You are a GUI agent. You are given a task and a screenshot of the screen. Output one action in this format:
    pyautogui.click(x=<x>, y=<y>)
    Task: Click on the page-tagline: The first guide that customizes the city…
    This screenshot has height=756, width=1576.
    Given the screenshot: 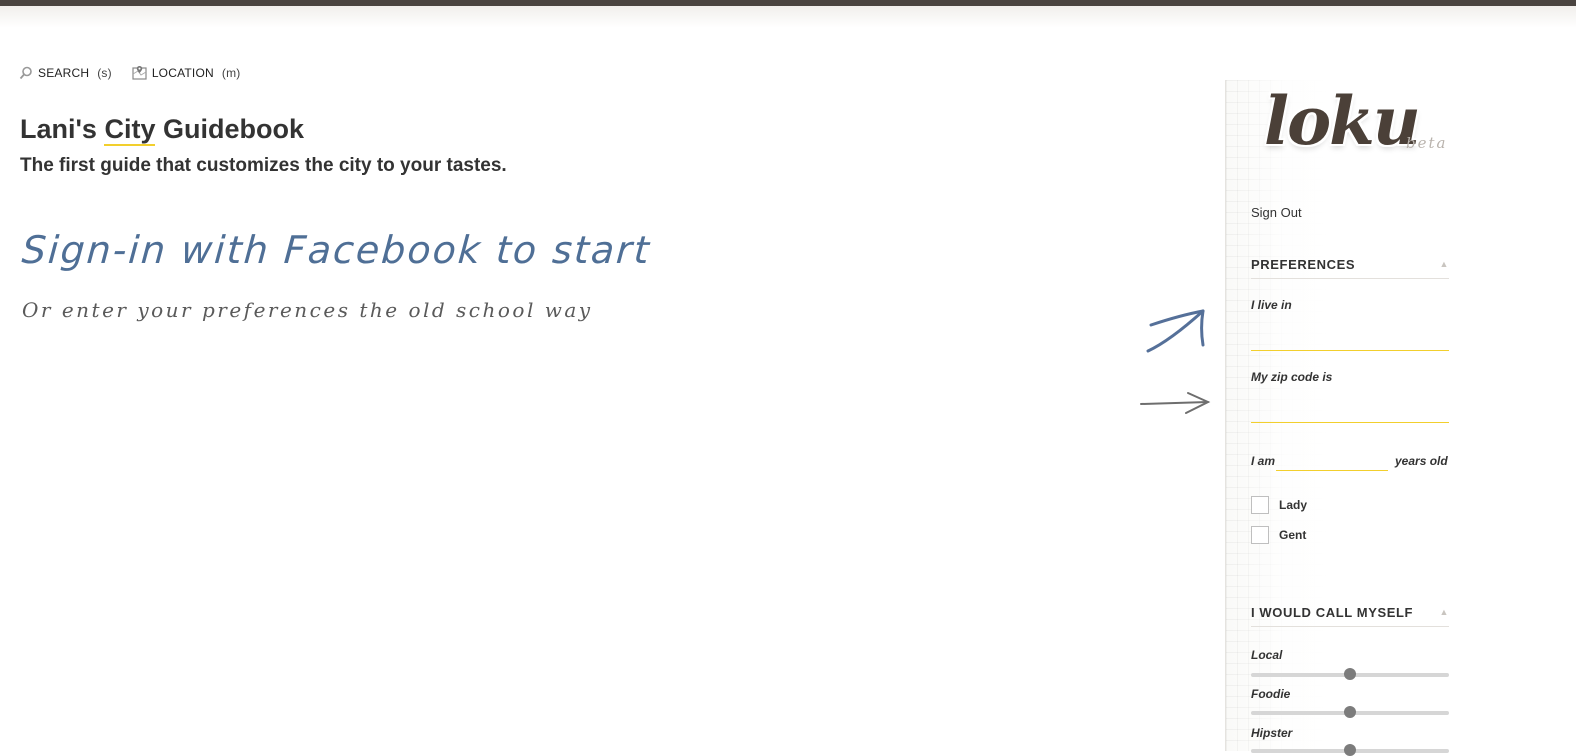 What is the action you would take?
    pyautogui.click(x=263, y=165)
    